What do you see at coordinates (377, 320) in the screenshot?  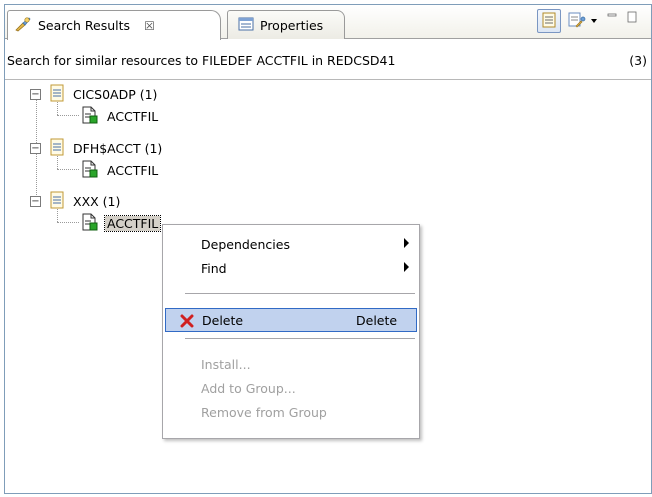 I see `menu-item-accelerator: Delete` at bounding box center [377, 320].